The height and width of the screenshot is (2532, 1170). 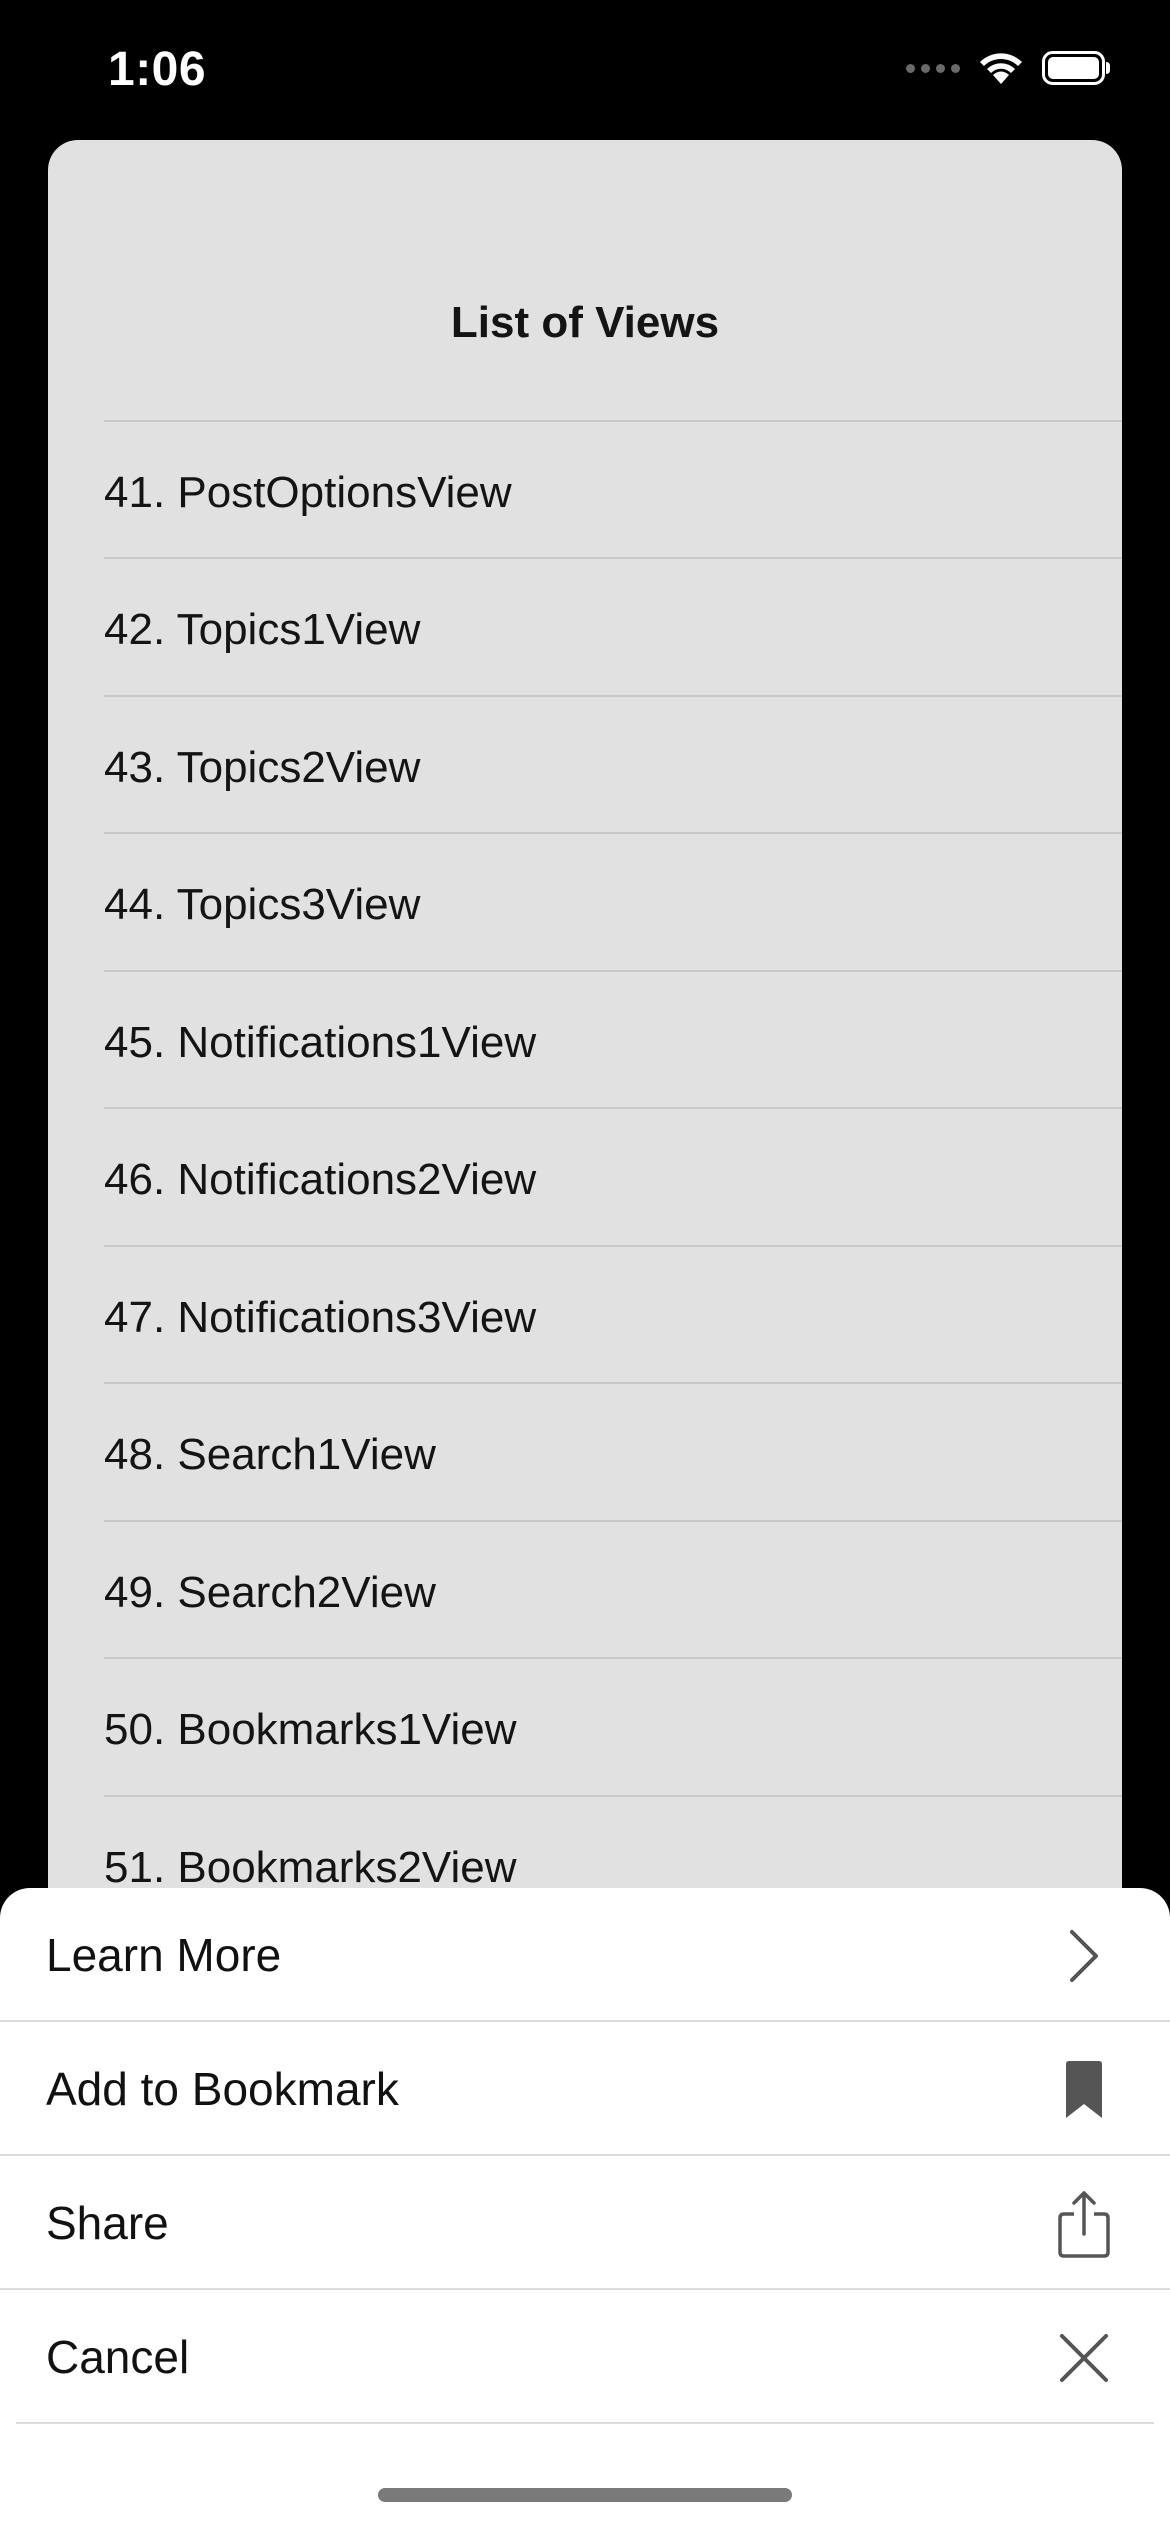 What do you see at coordinates (310, 1867) in the screenshot?
I see `list-item-label: 51. Bookmarks2View` at bounding box center [310, 1867].